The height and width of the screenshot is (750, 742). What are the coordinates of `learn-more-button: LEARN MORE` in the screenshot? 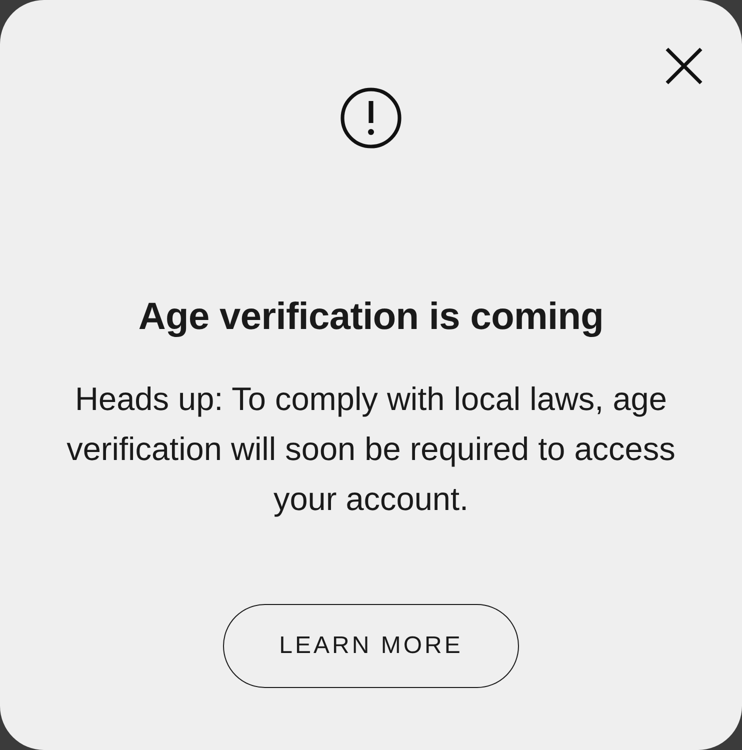 It's located at (371, 646).